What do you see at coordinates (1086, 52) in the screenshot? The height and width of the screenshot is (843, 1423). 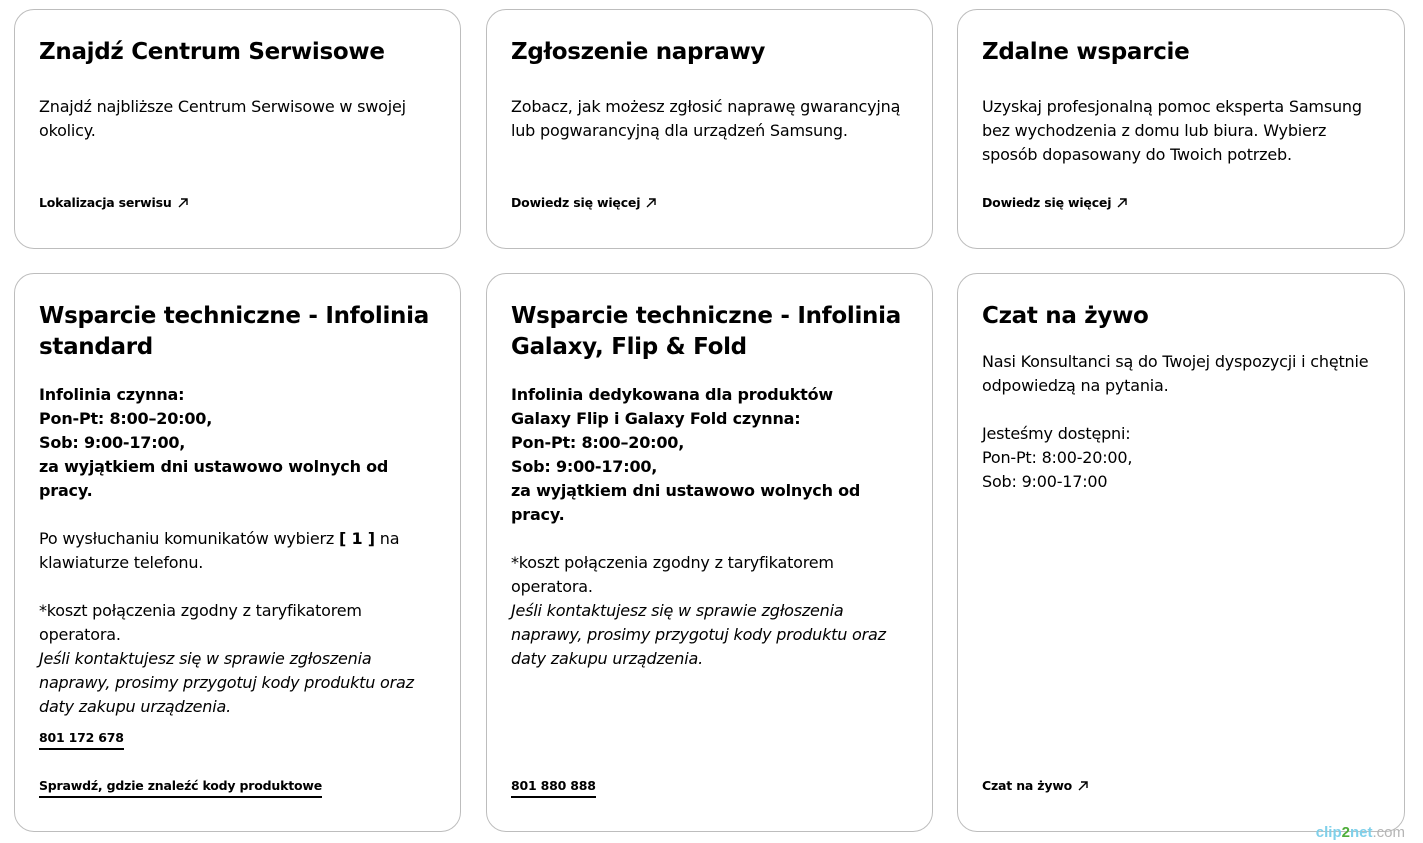 I see `card-title: Zdalne wsparcie` at bounding box center [1086, 52].